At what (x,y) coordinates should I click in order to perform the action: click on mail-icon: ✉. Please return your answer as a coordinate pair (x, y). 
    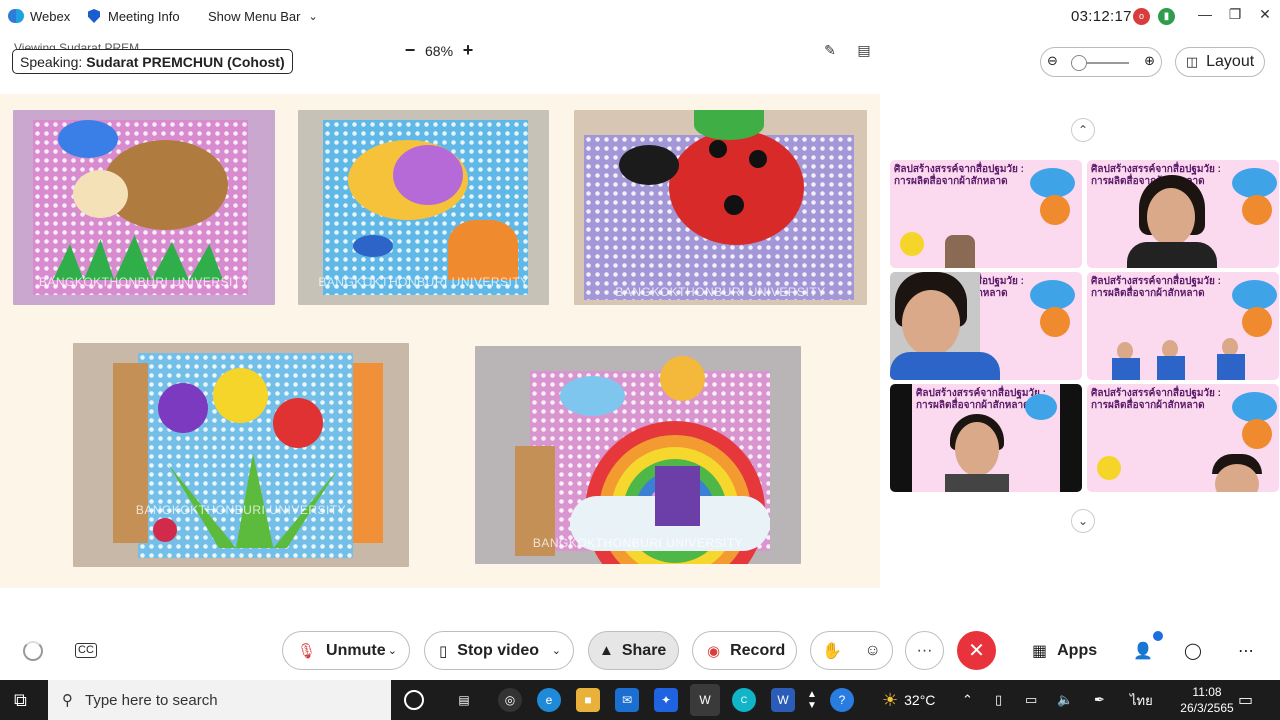
    Looking at the image, I should click on (627, 700).